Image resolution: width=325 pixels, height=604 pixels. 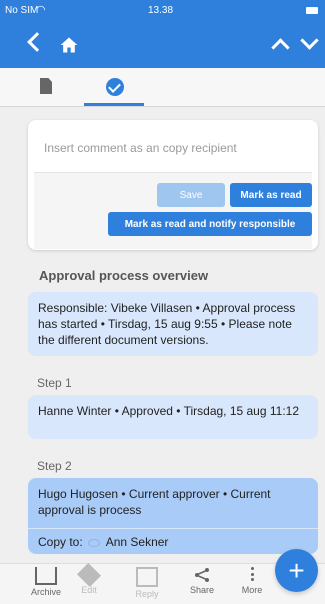 I want to click on time-text: 13.38, so click(x=161, y=10).